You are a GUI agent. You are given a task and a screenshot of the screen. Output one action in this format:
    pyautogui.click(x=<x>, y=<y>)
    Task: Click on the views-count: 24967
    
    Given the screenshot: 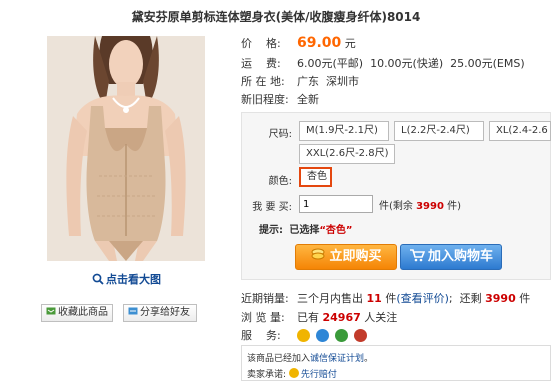 What is the action you would take?
    pyautogui.click(x=341, y=317)
    